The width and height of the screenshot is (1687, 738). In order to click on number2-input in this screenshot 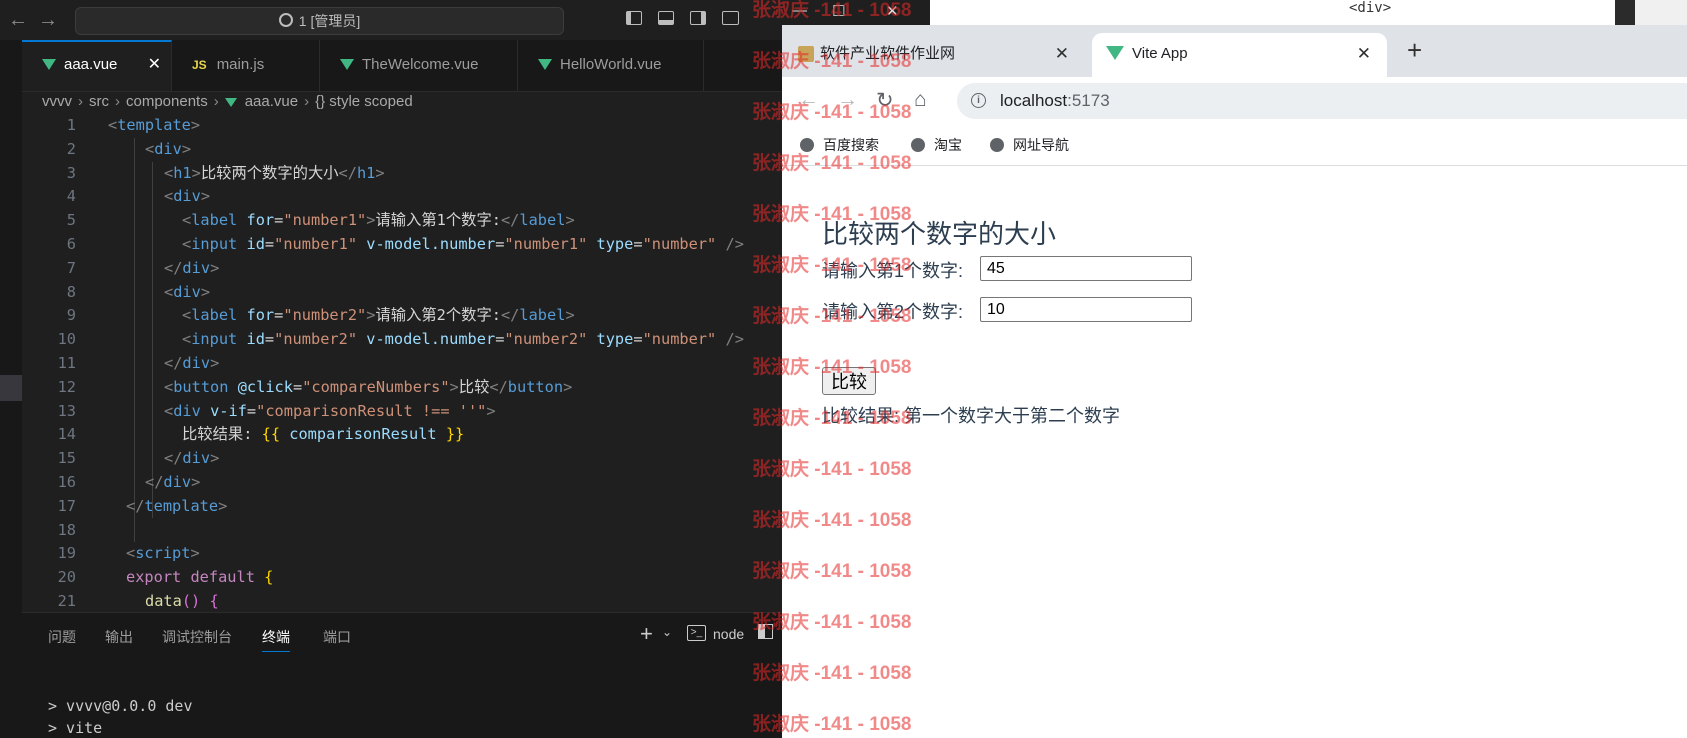, I will do `click(1086, 309)`.